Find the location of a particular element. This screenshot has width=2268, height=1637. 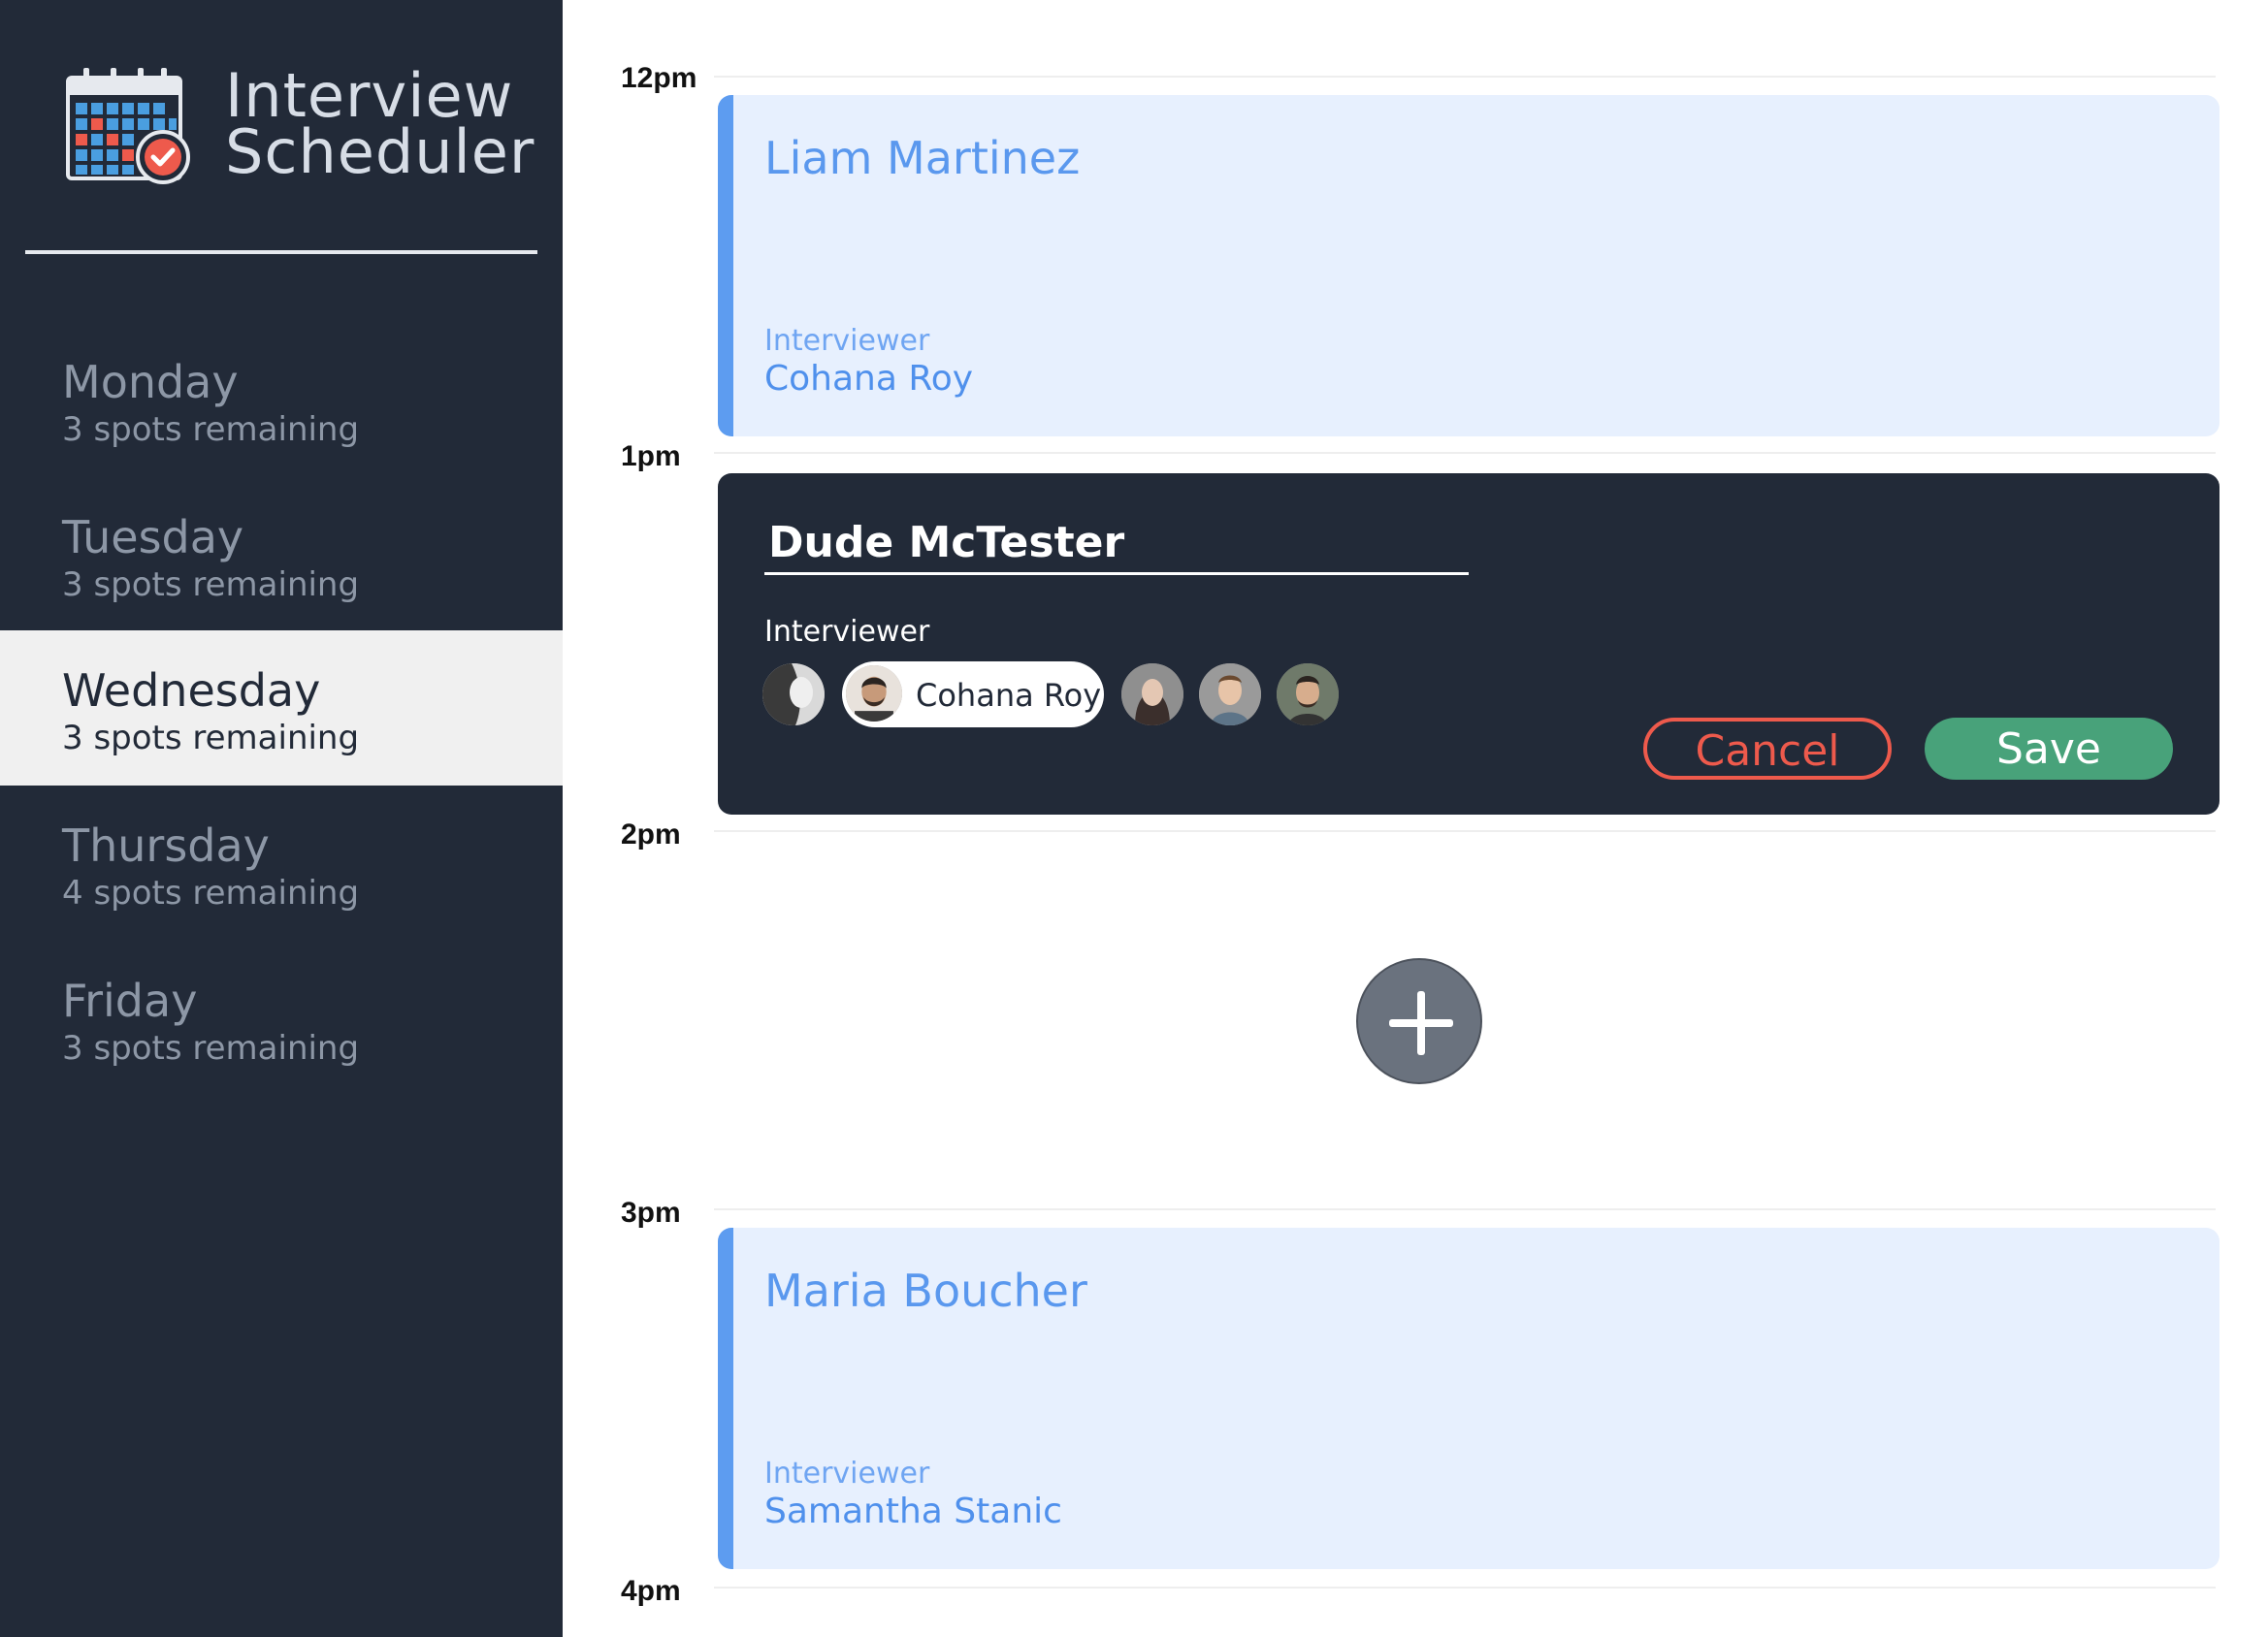

app-title: Interview Scheduler is located at coordinates (380, 126).